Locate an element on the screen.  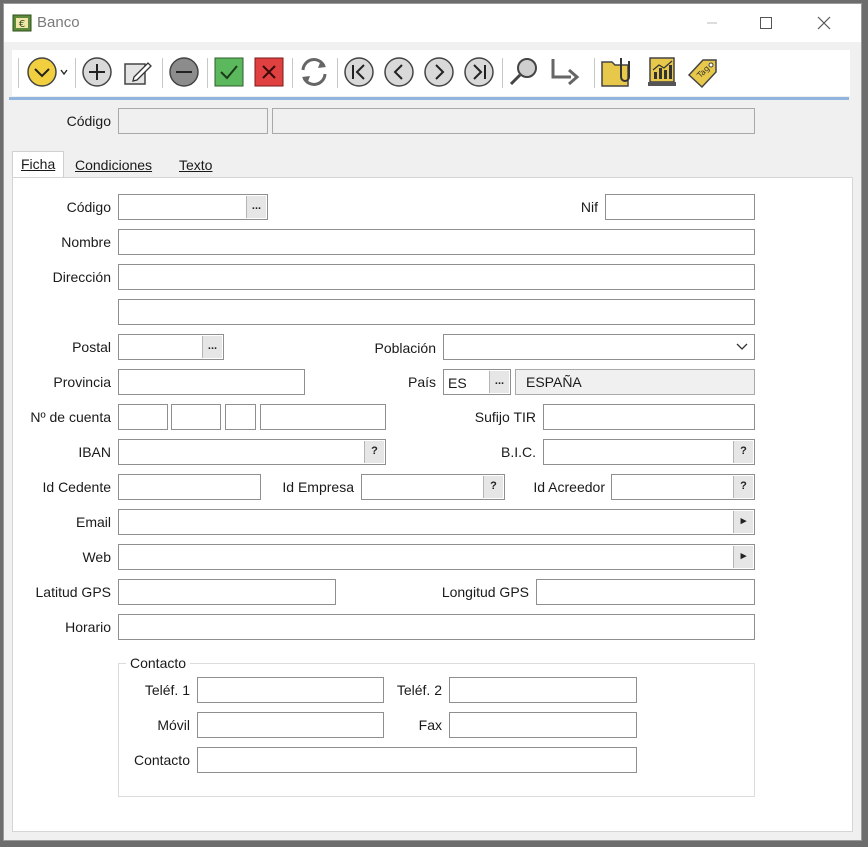
longitud-label: Longitud GPS is located at coordinates (485, 592).